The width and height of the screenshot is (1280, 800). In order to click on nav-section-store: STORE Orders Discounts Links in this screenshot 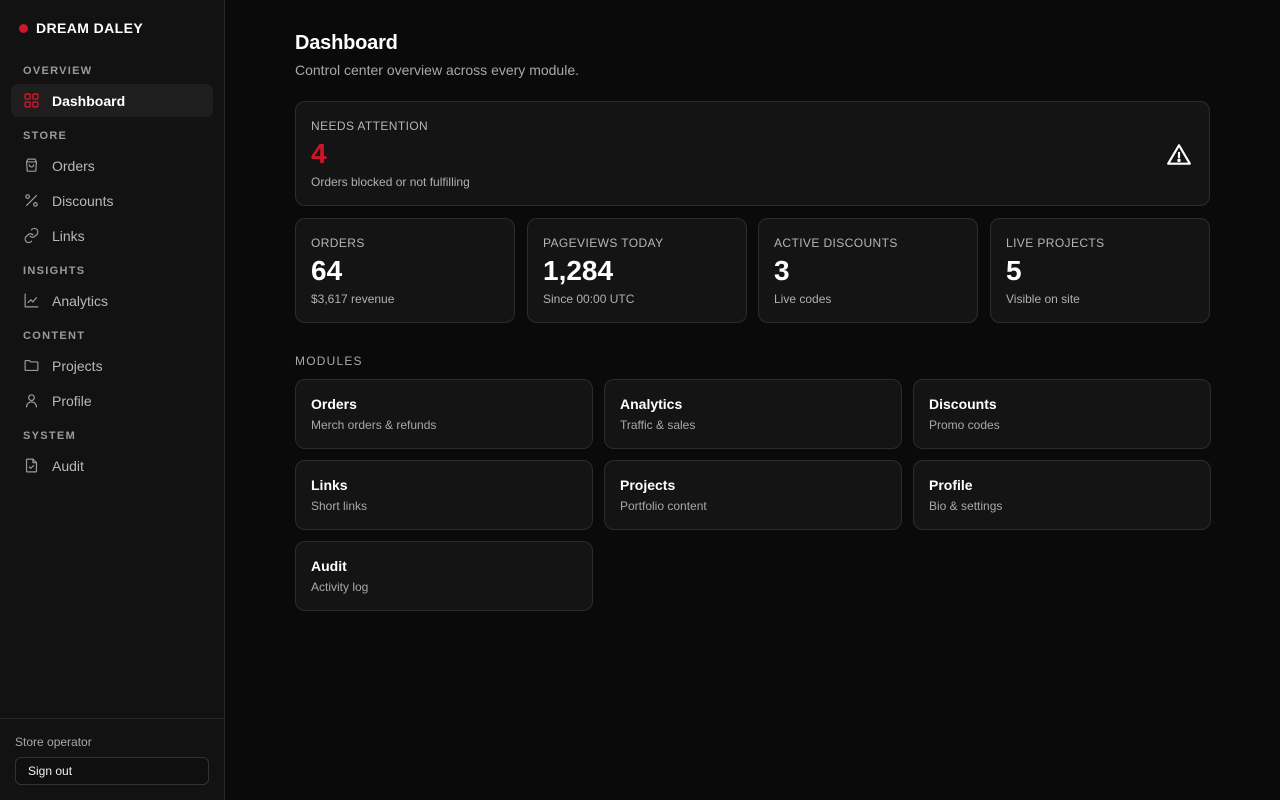, I will do `click(112, 190)`.